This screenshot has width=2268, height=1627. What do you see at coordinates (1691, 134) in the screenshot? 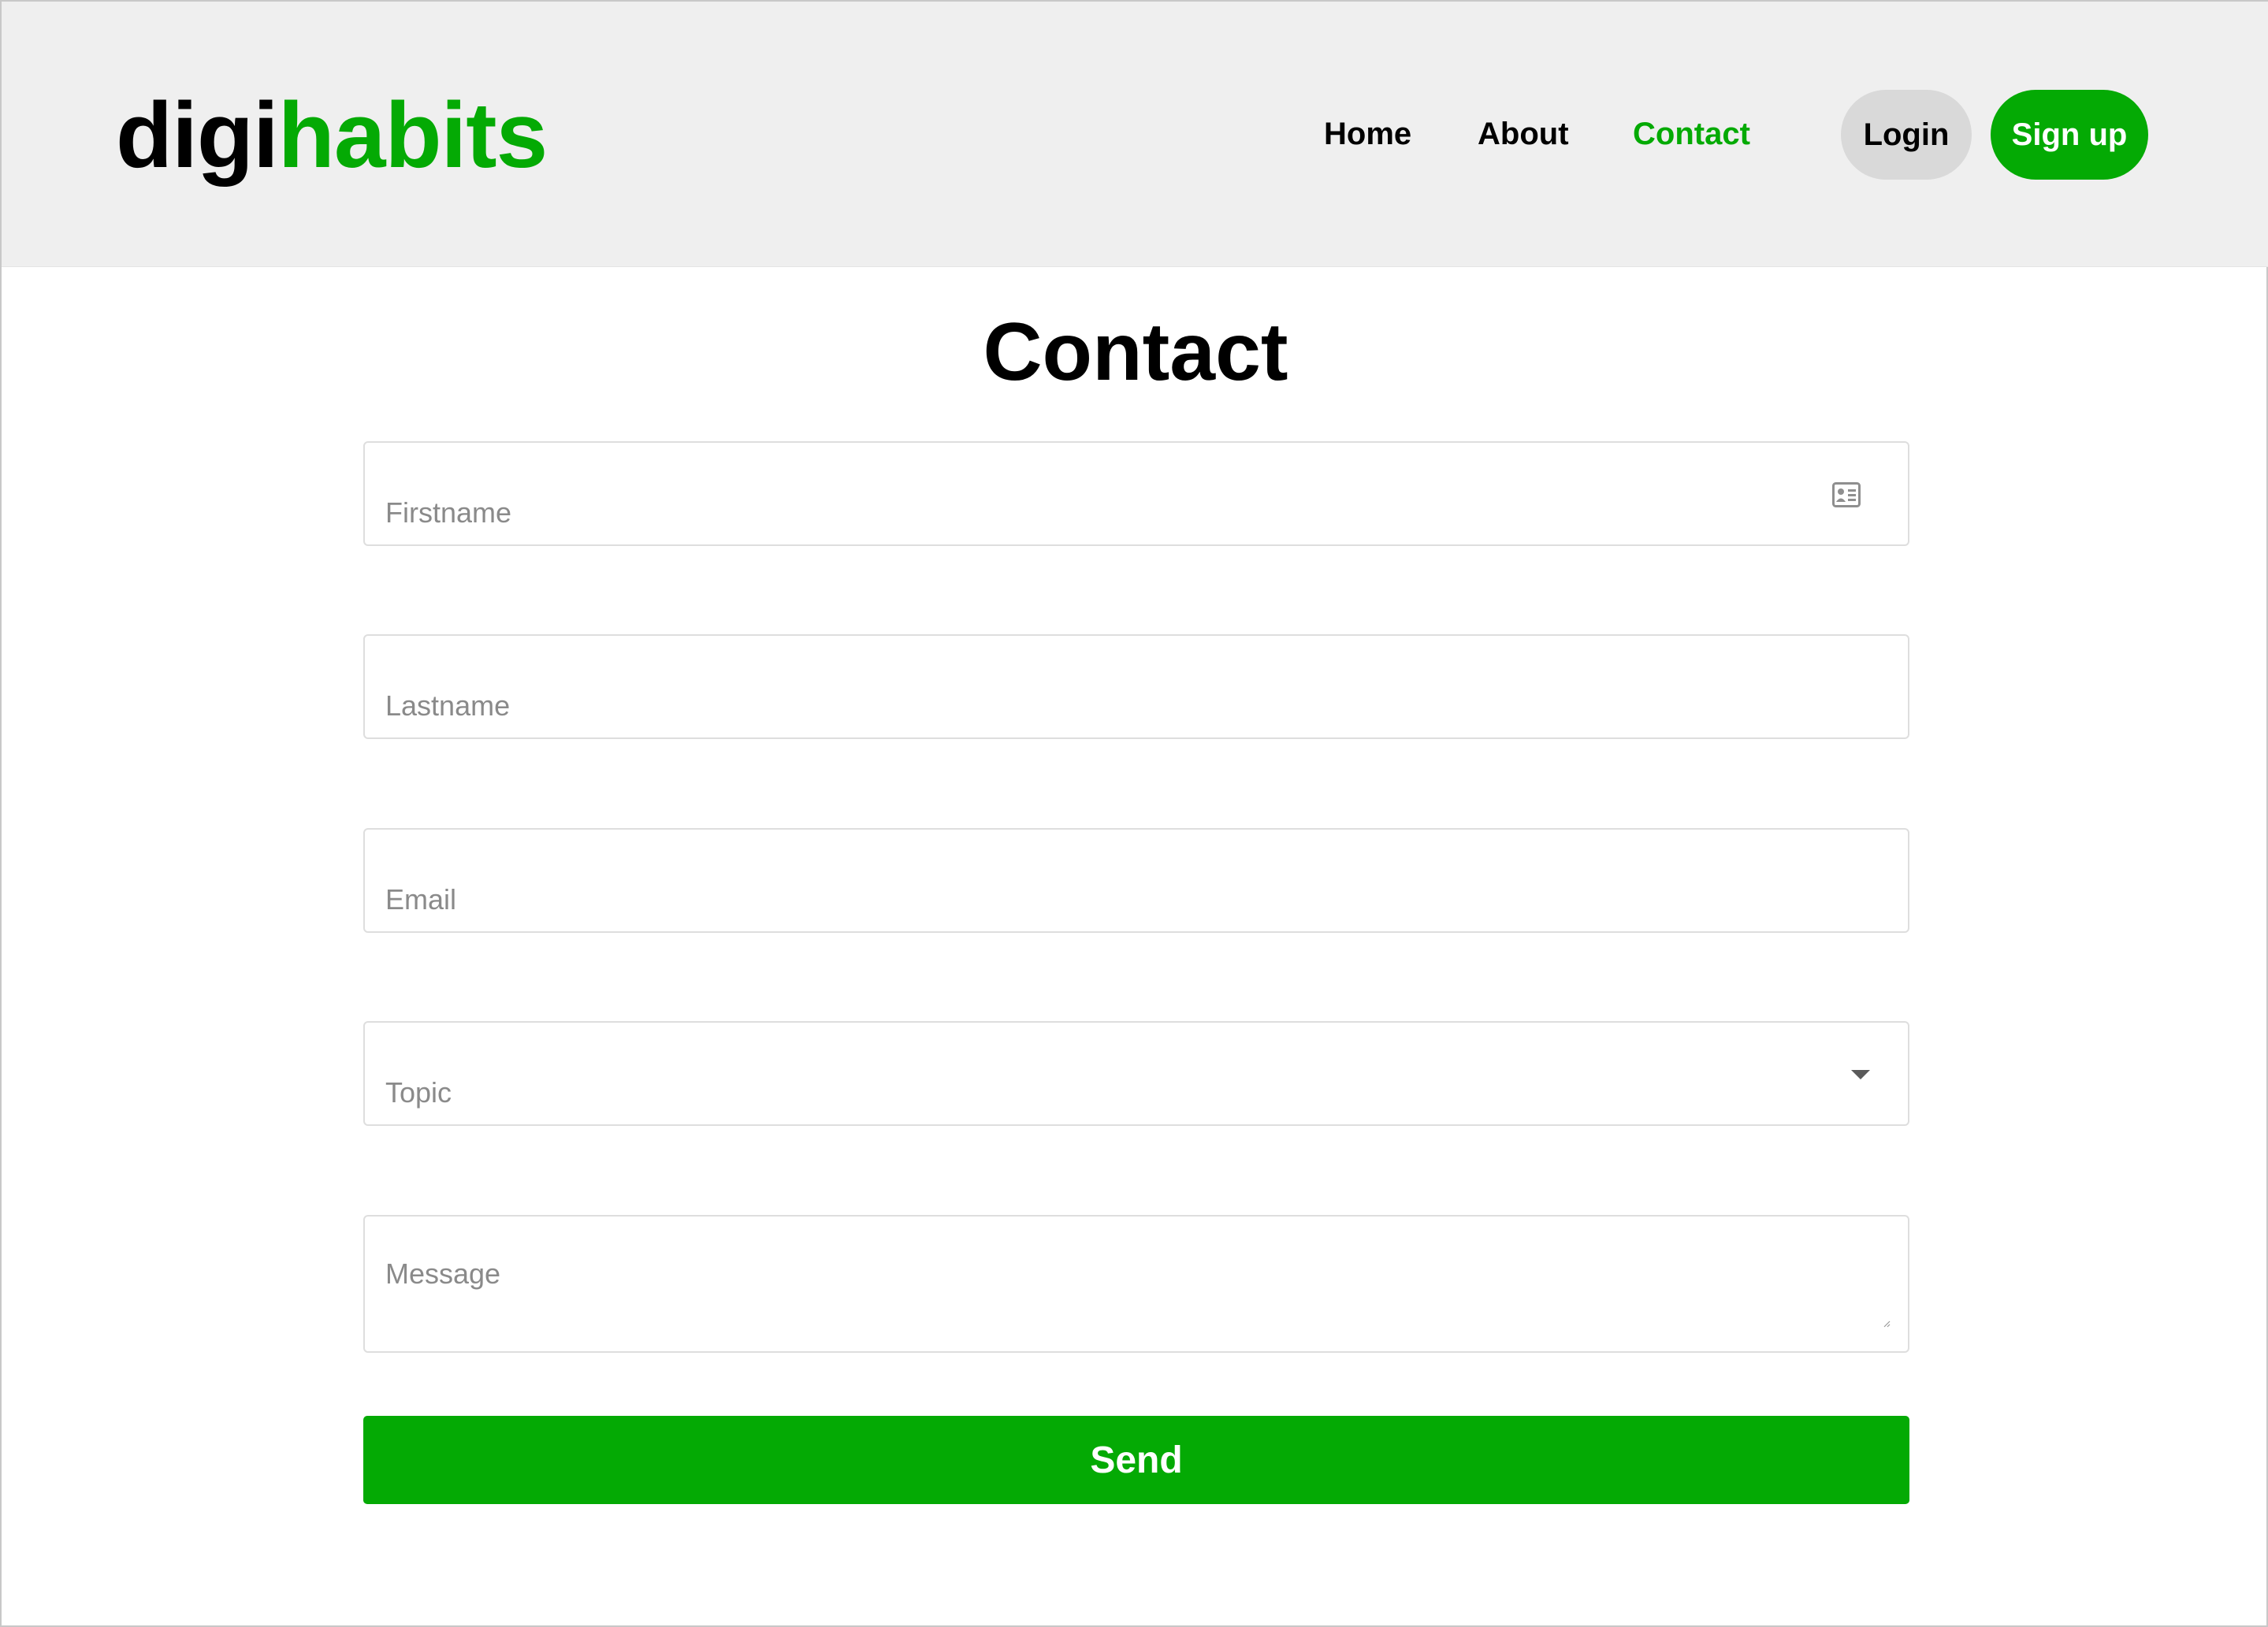
I see `nav-link-contact: Contact` at bounding box center [1691, 134].